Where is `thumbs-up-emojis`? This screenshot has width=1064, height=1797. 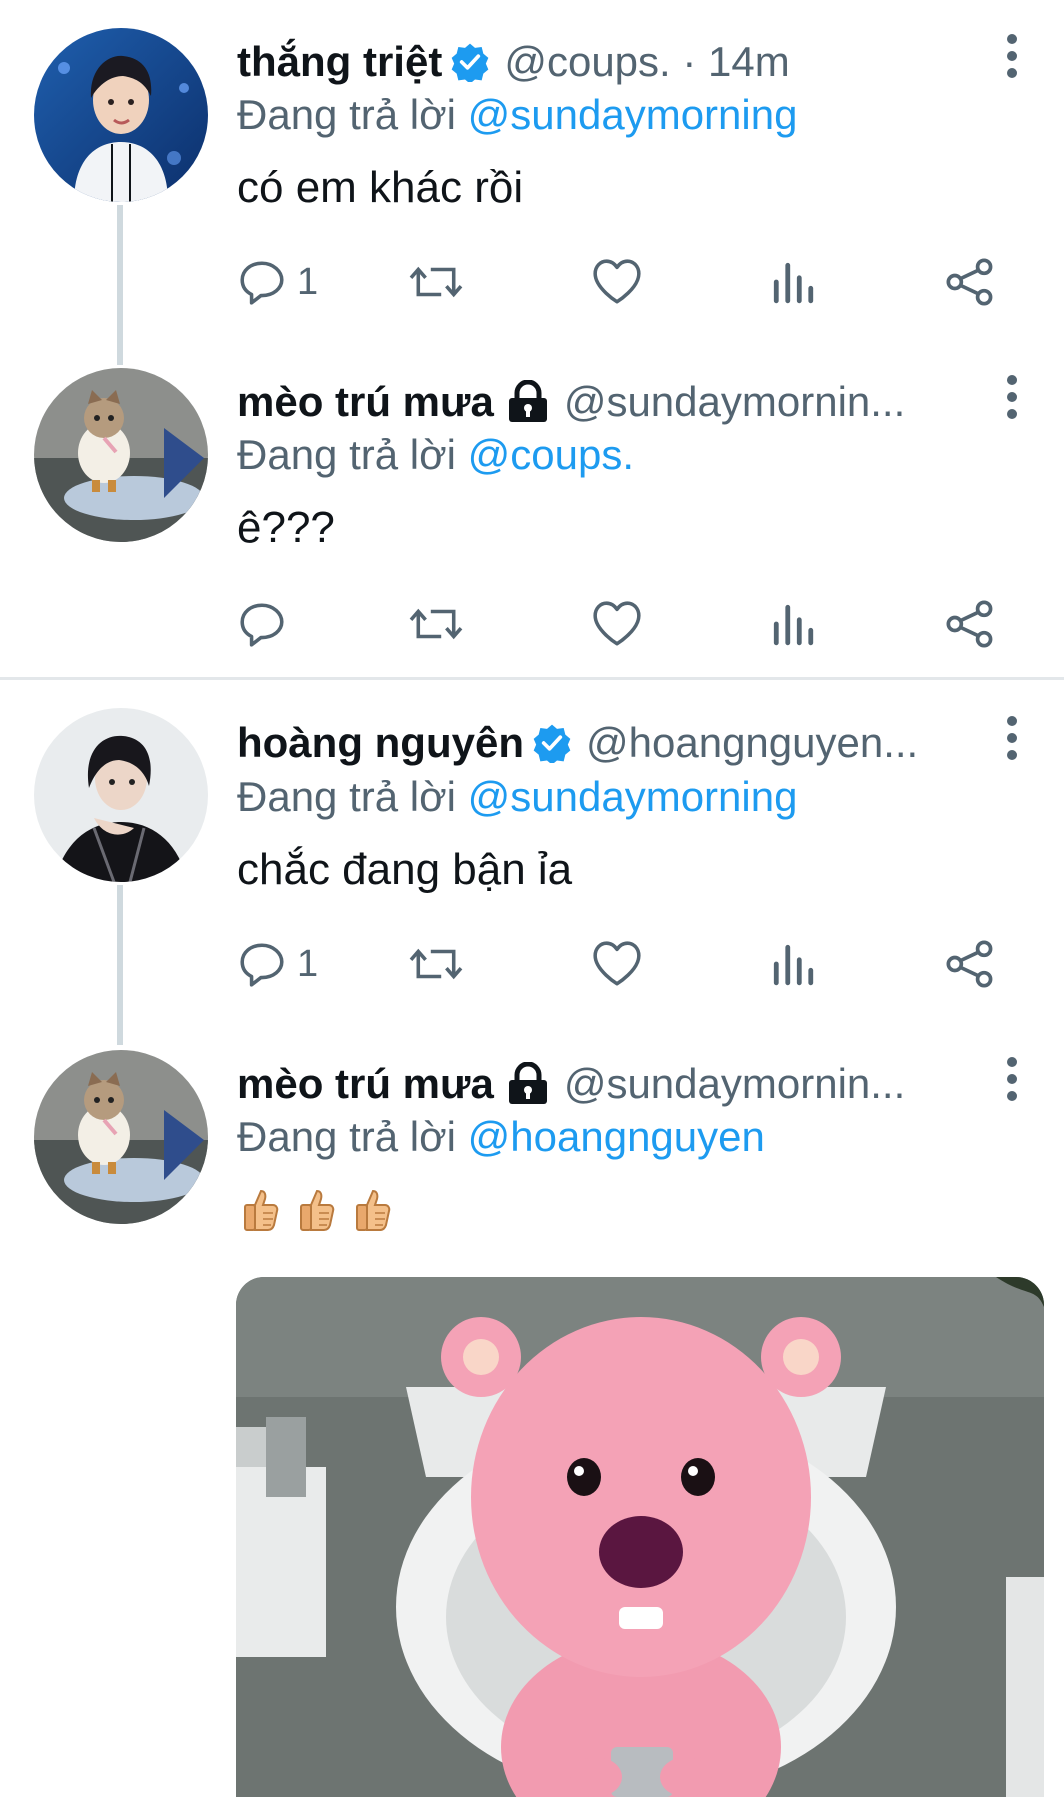
thumbs-up-emojis is located at coordinates (317, 1209).